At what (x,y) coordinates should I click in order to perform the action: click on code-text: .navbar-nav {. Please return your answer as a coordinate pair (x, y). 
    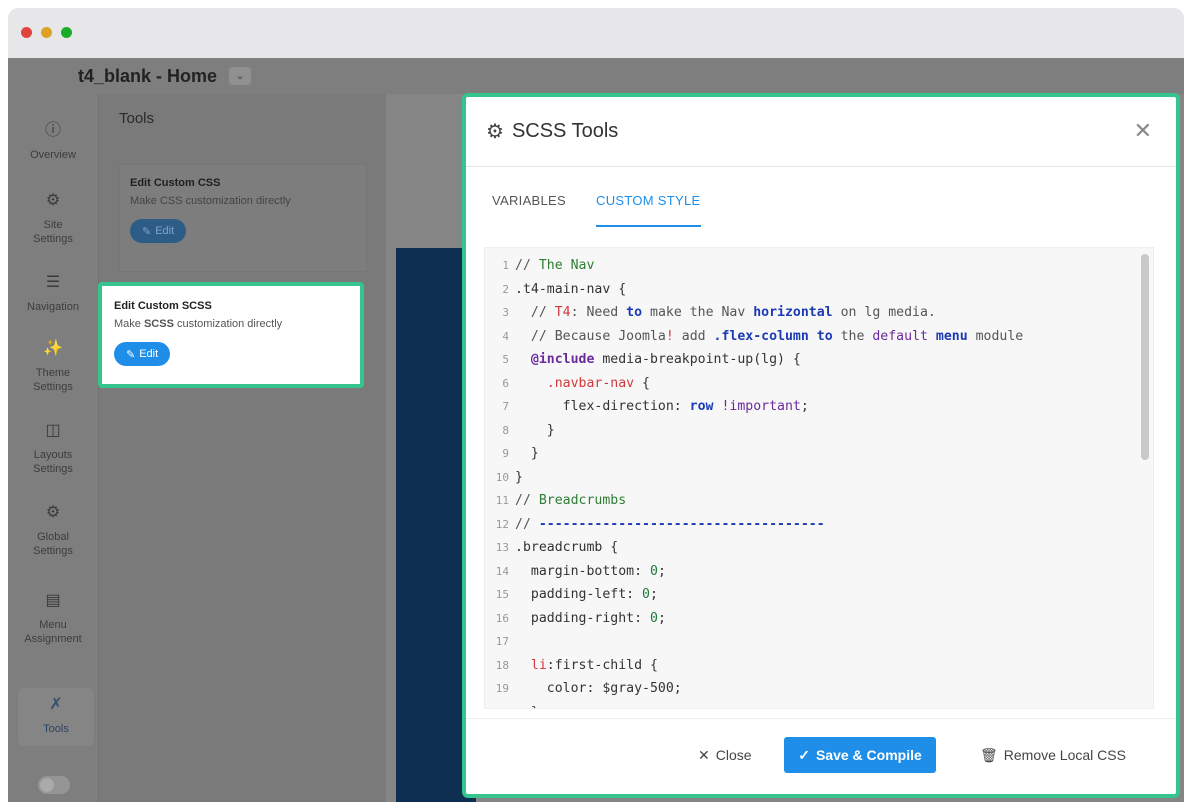
    Looking at the image, I should click on (598, 383).